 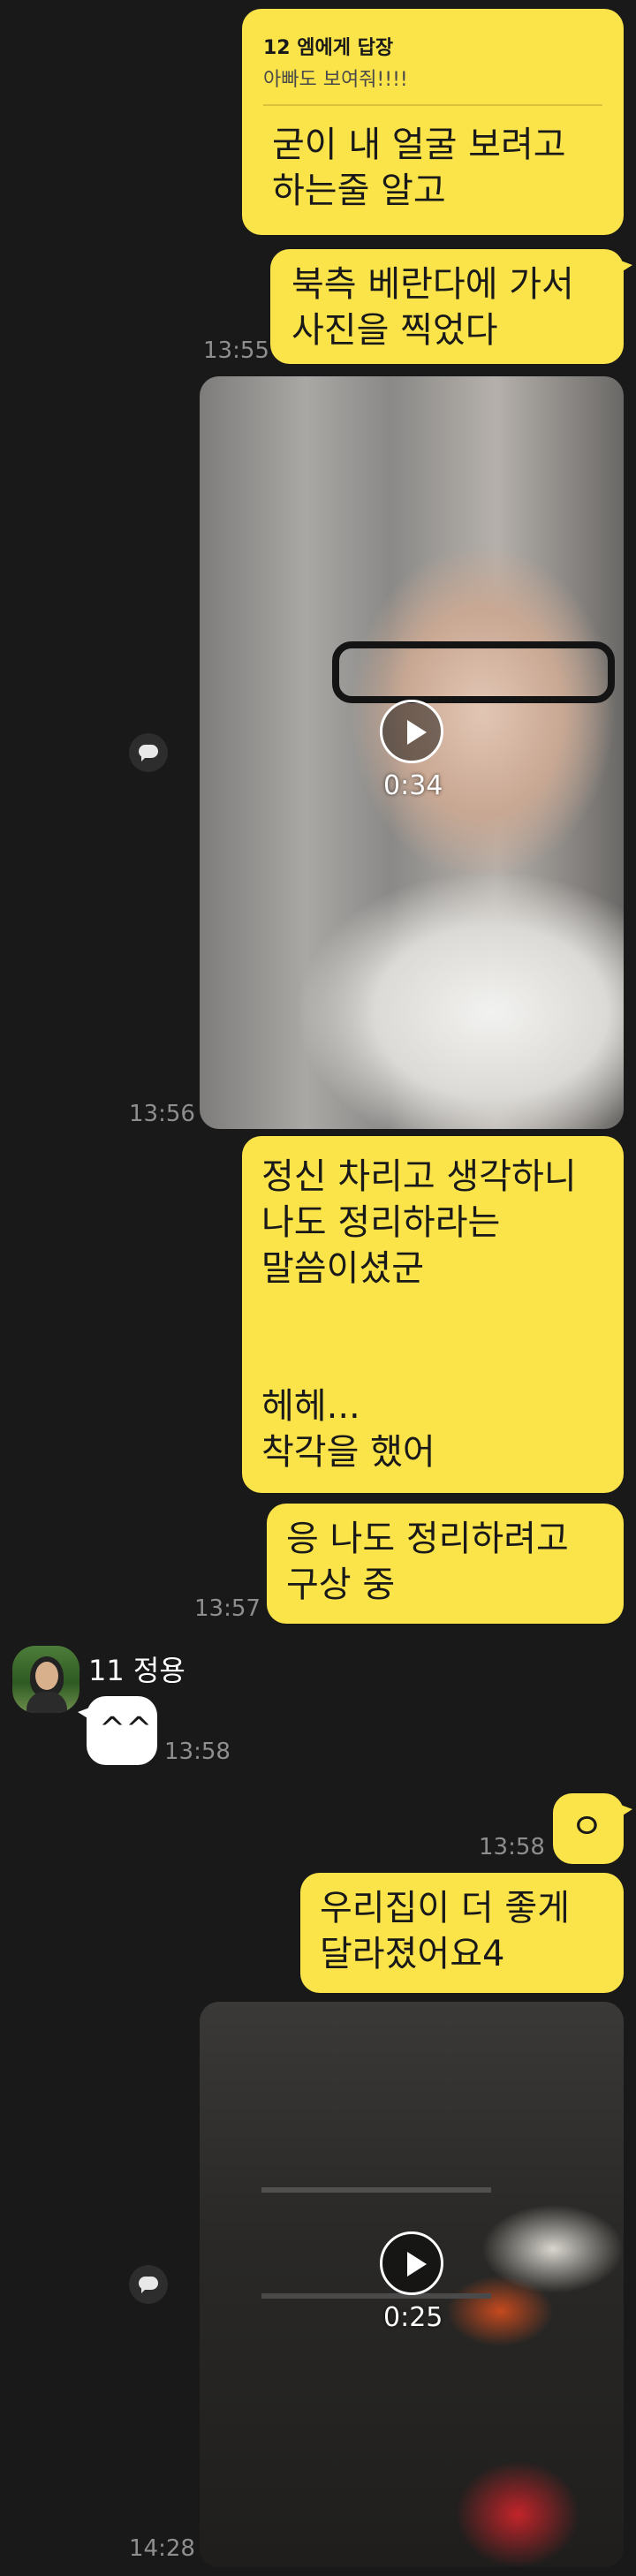 I want to click on message-text: ㅇ, so click(x=587, y=1827).